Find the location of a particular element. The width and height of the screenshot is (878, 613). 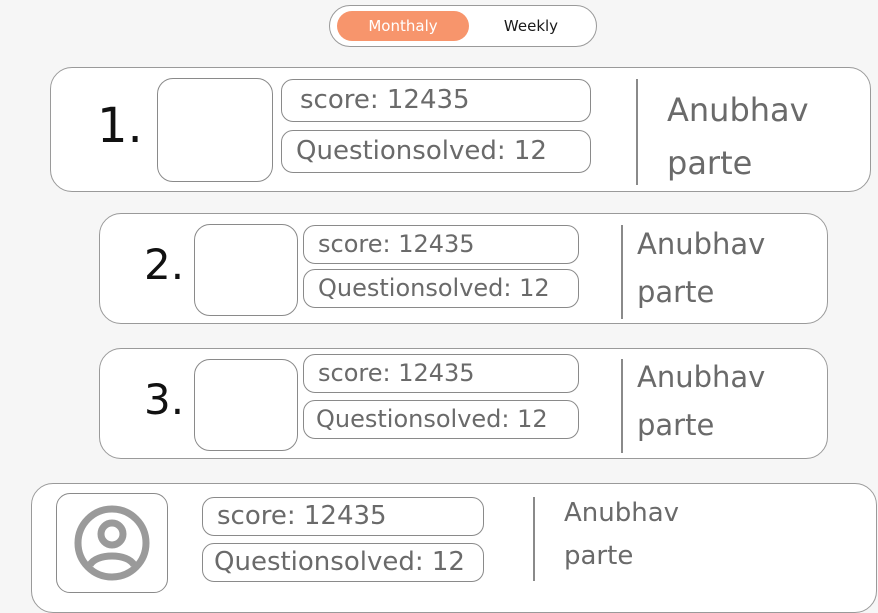

rank-number: 1. is located at coordinates (120, 126).